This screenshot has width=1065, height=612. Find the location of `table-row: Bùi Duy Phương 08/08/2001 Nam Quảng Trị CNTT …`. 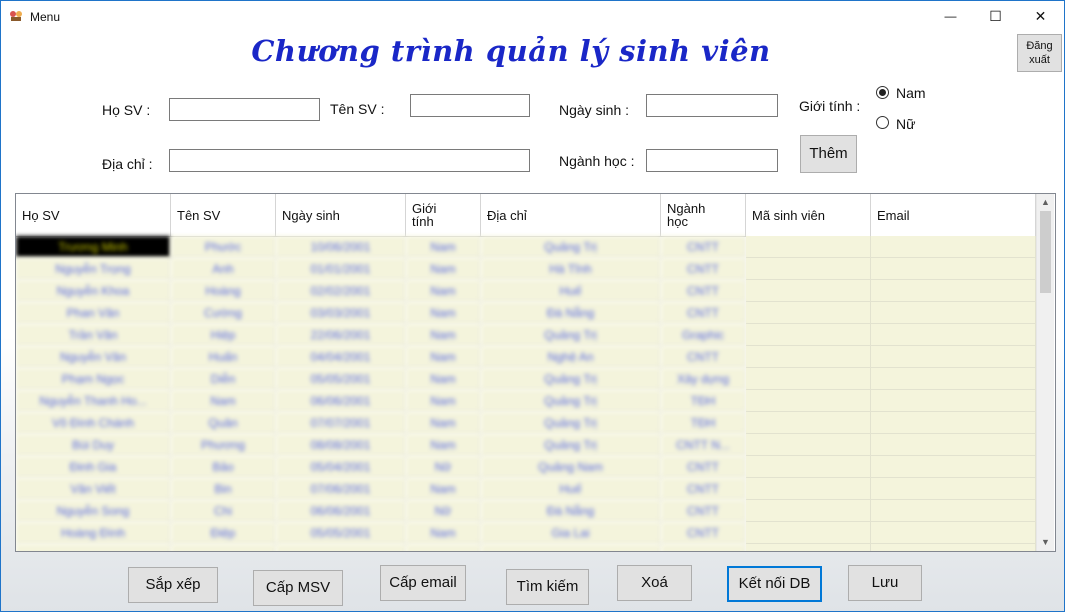

table-row: Bùi Duy Phương 08/08/2001 Nam Quảng Trị CNTT … is located at coordinates (526, 445).